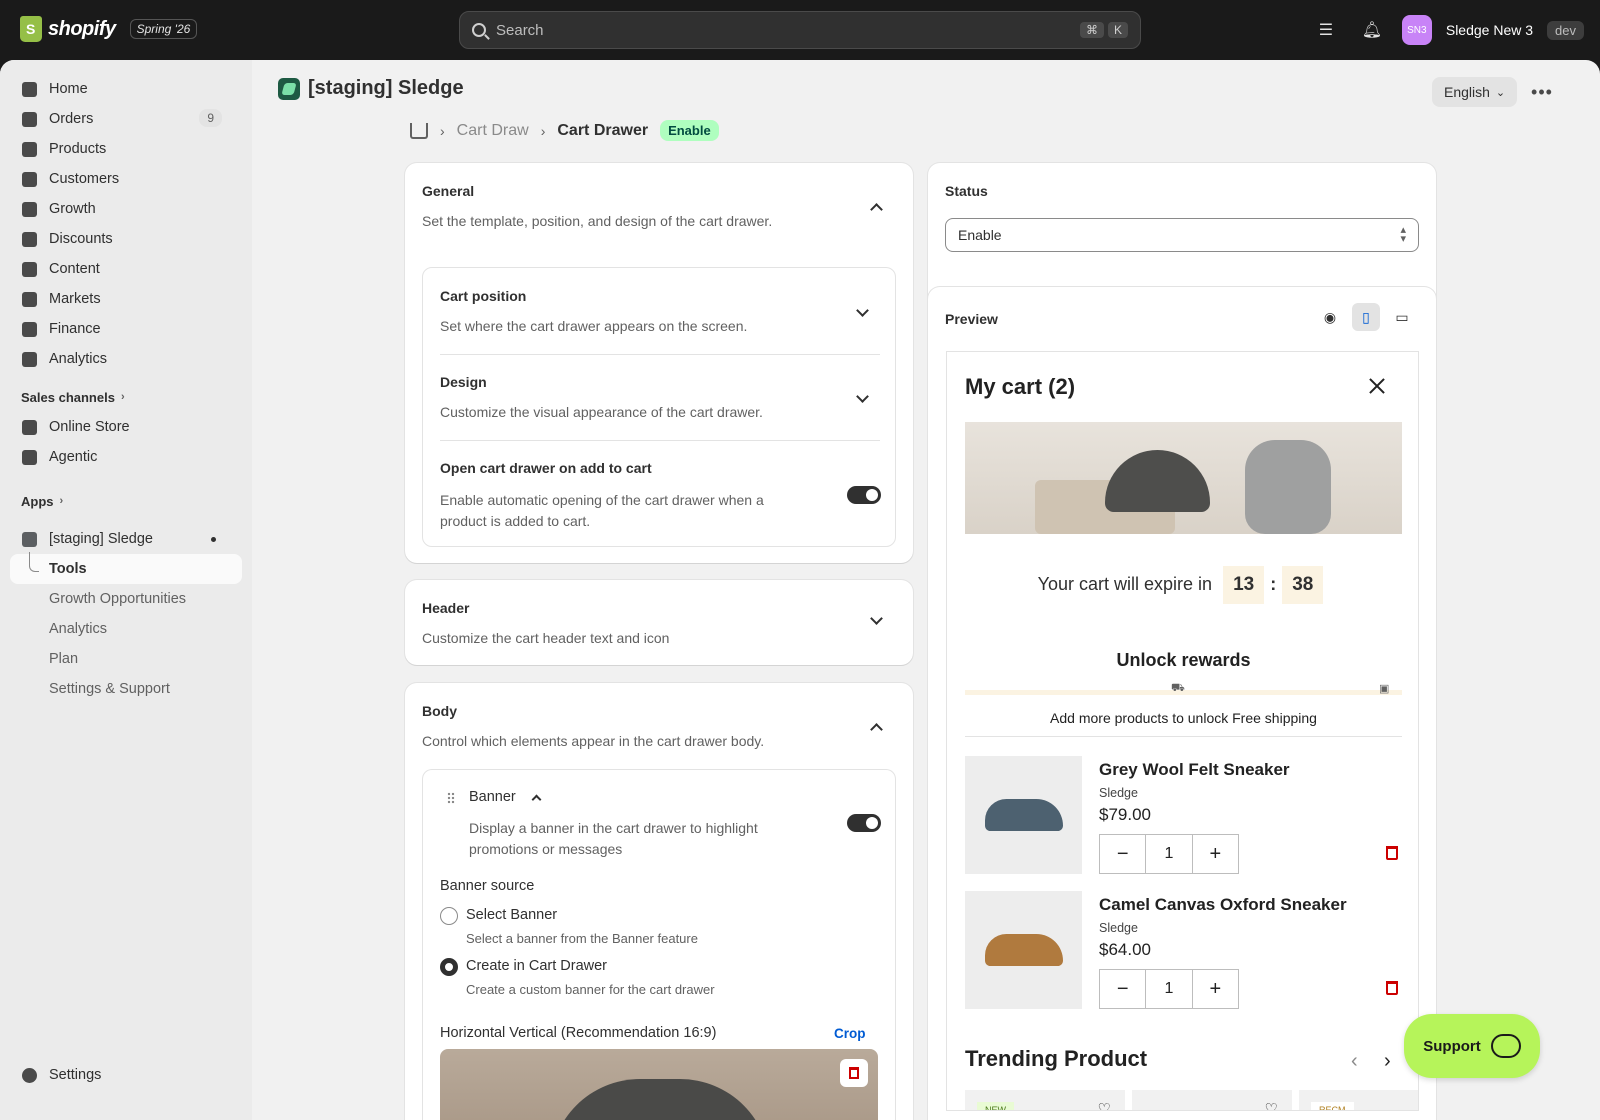 Image resolution: width=1600 pixels, height=1120 pixels. I want to click on product-name: Camel Canvas Oxford Sneaker, so click(1223, 904).